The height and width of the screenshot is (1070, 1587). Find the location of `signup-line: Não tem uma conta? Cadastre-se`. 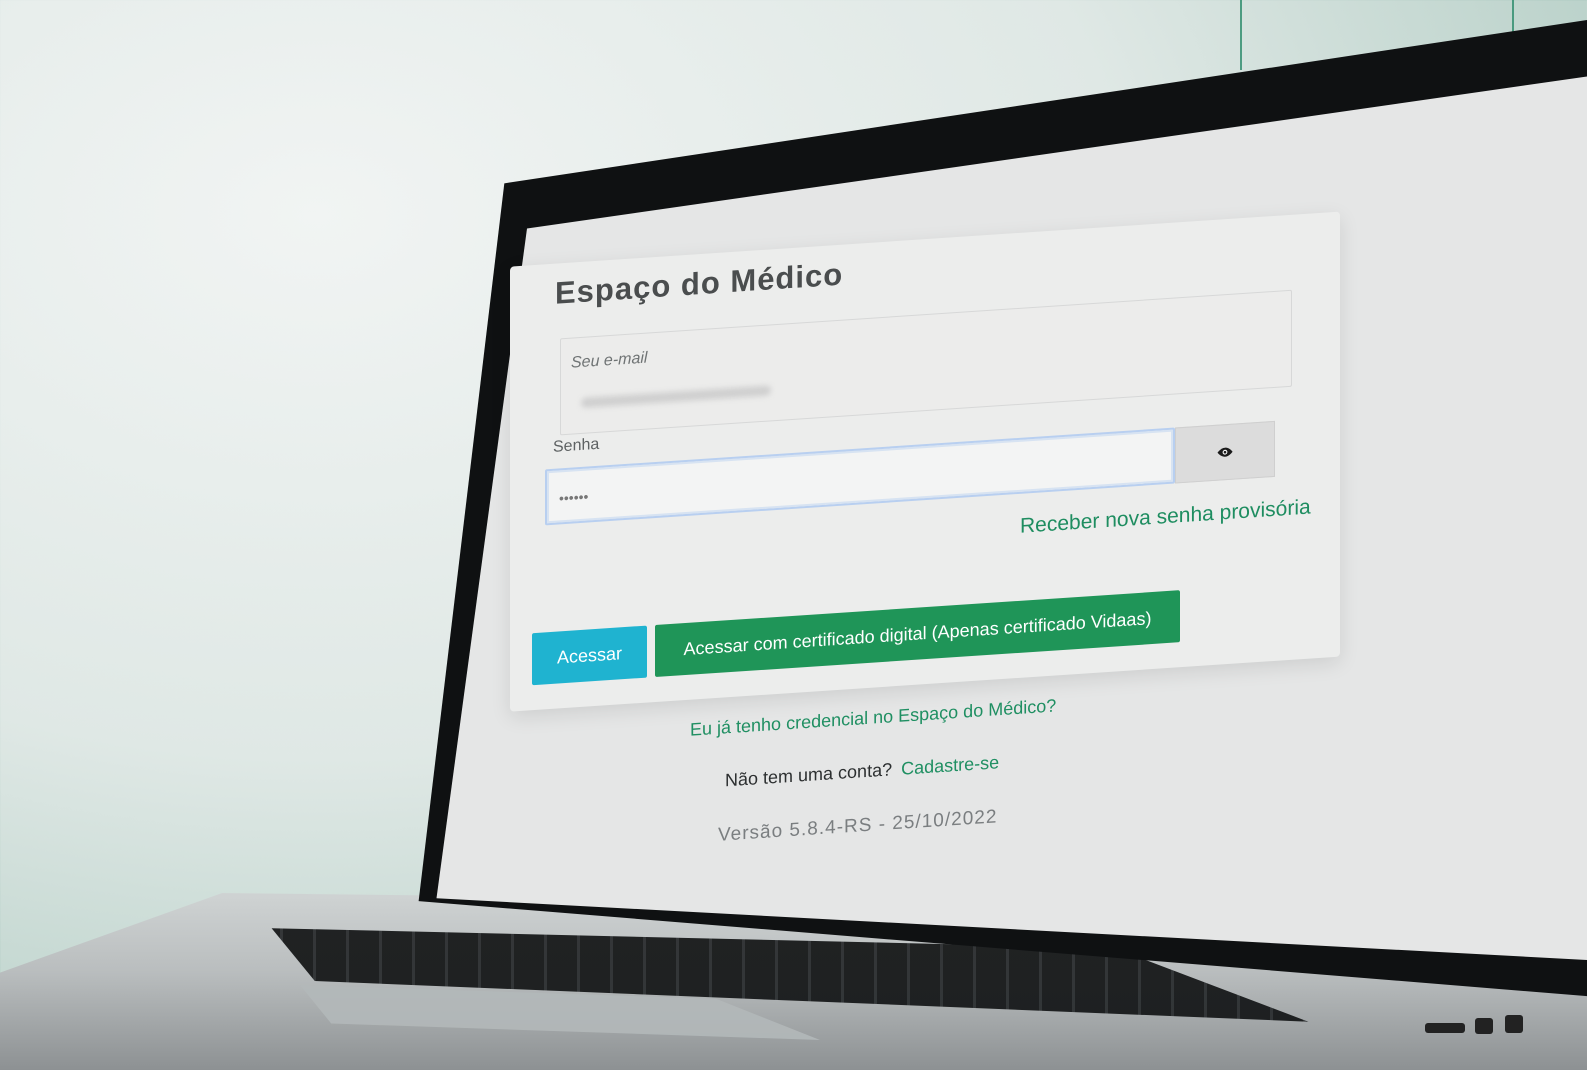

signup-line: Não tem uma conta? Cadastre-se is located at coordinates (862, 771).